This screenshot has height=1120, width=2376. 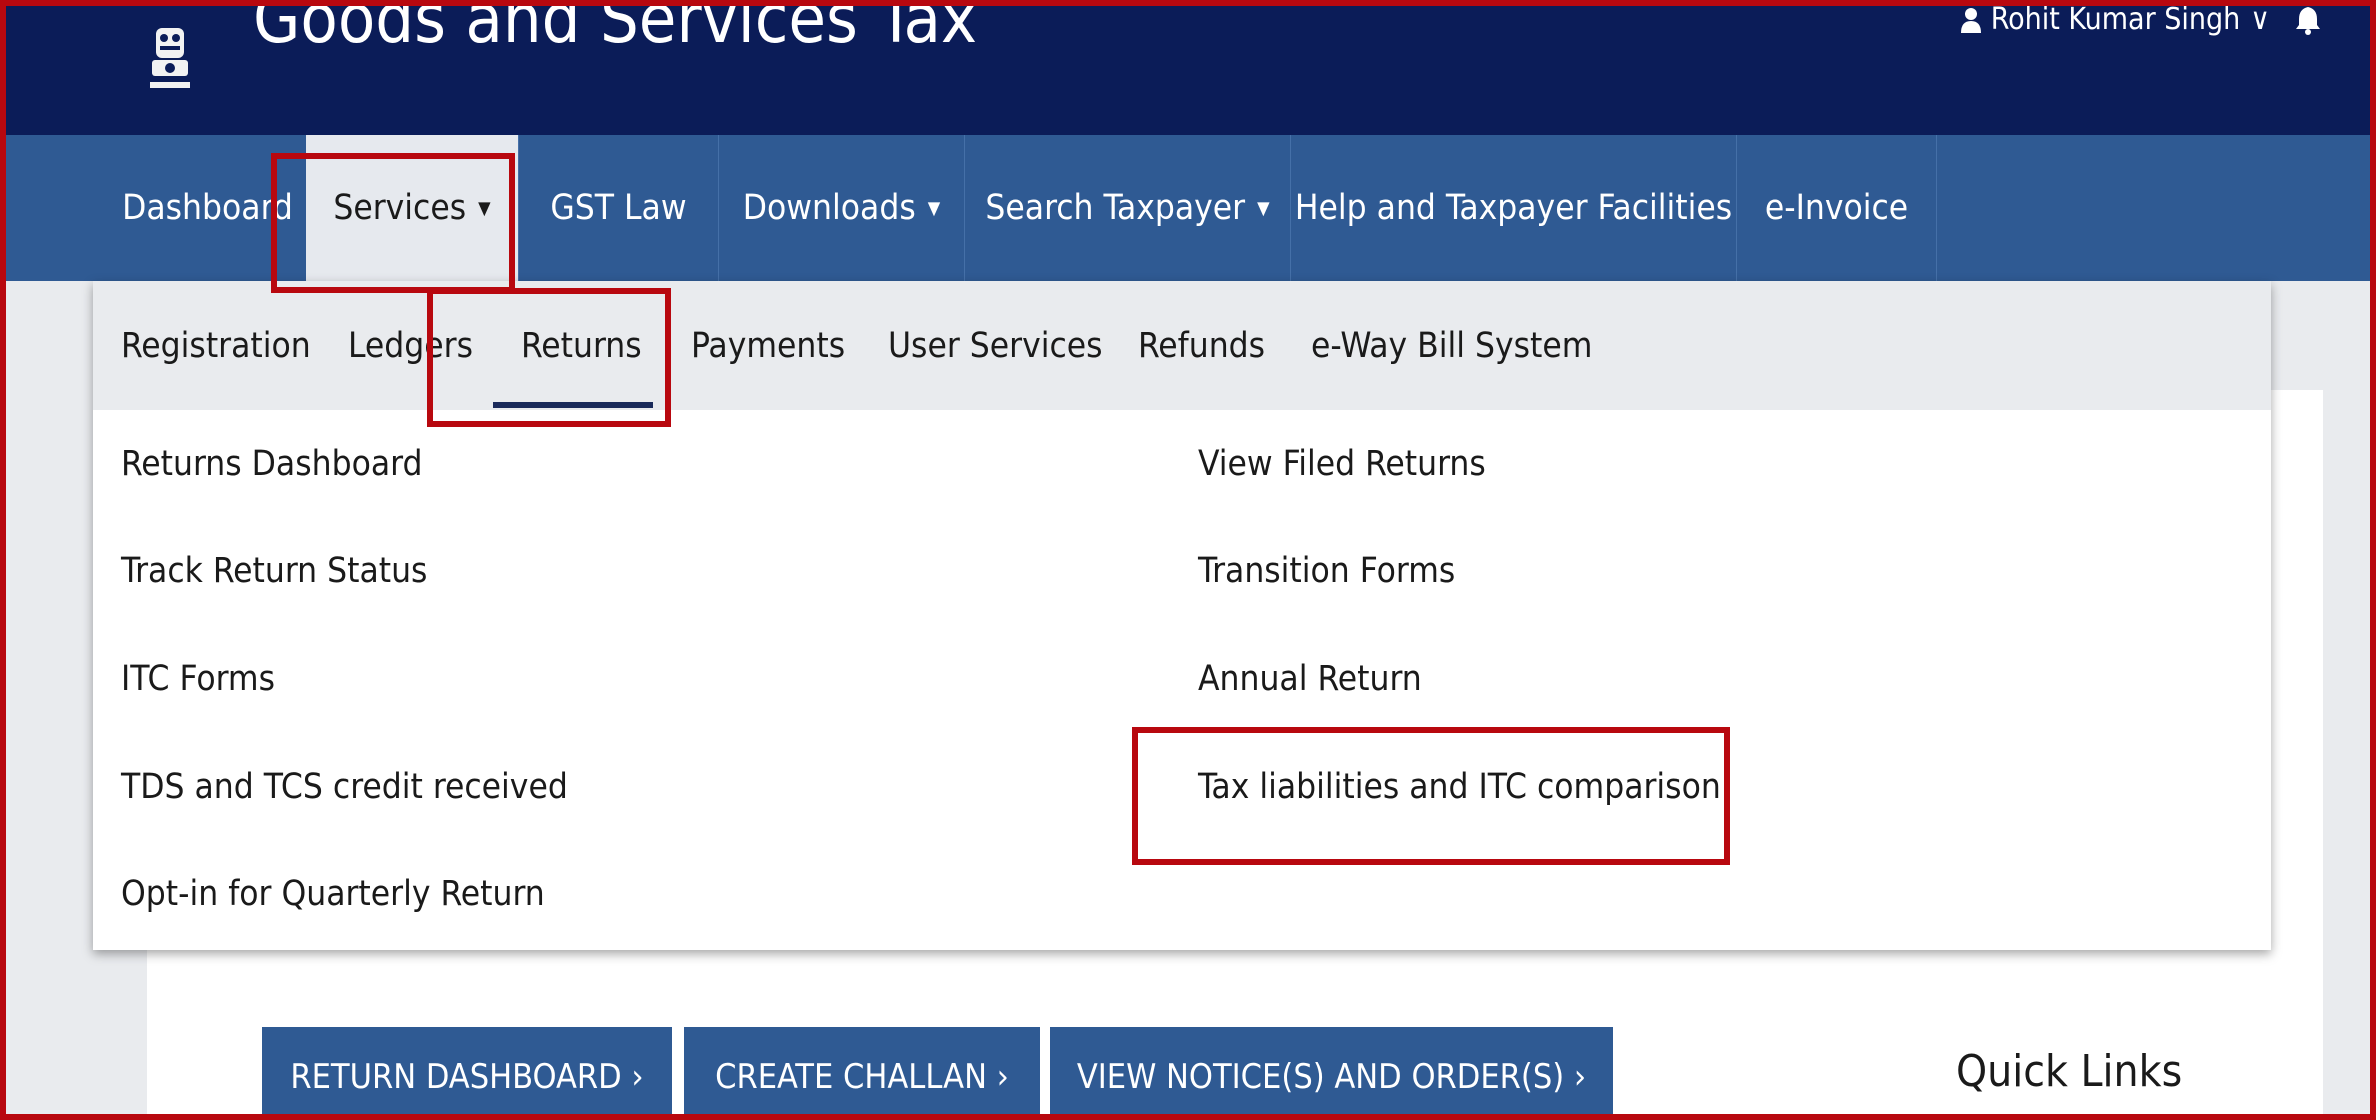 I want to click on chevron-down-icon: ∨, so click(x=2260, y=23).